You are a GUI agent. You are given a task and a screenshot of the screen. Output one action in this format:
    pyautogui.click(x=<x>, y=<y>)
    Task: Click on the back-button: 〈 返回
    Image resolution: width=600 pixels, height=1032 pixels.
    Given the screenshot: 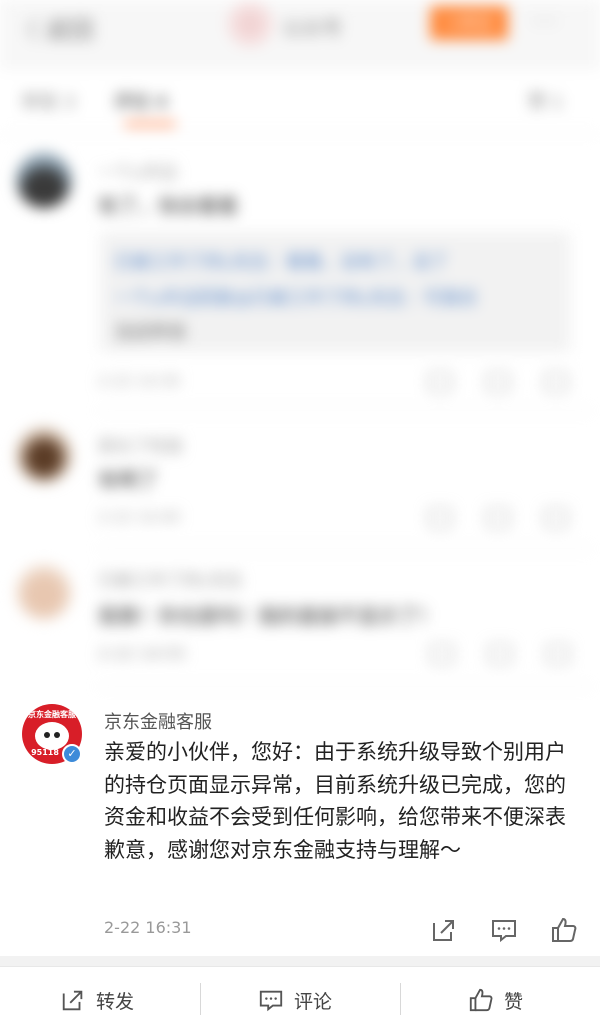 What is the action you would take?
    pyautogui.click(x=54, y=27)
    